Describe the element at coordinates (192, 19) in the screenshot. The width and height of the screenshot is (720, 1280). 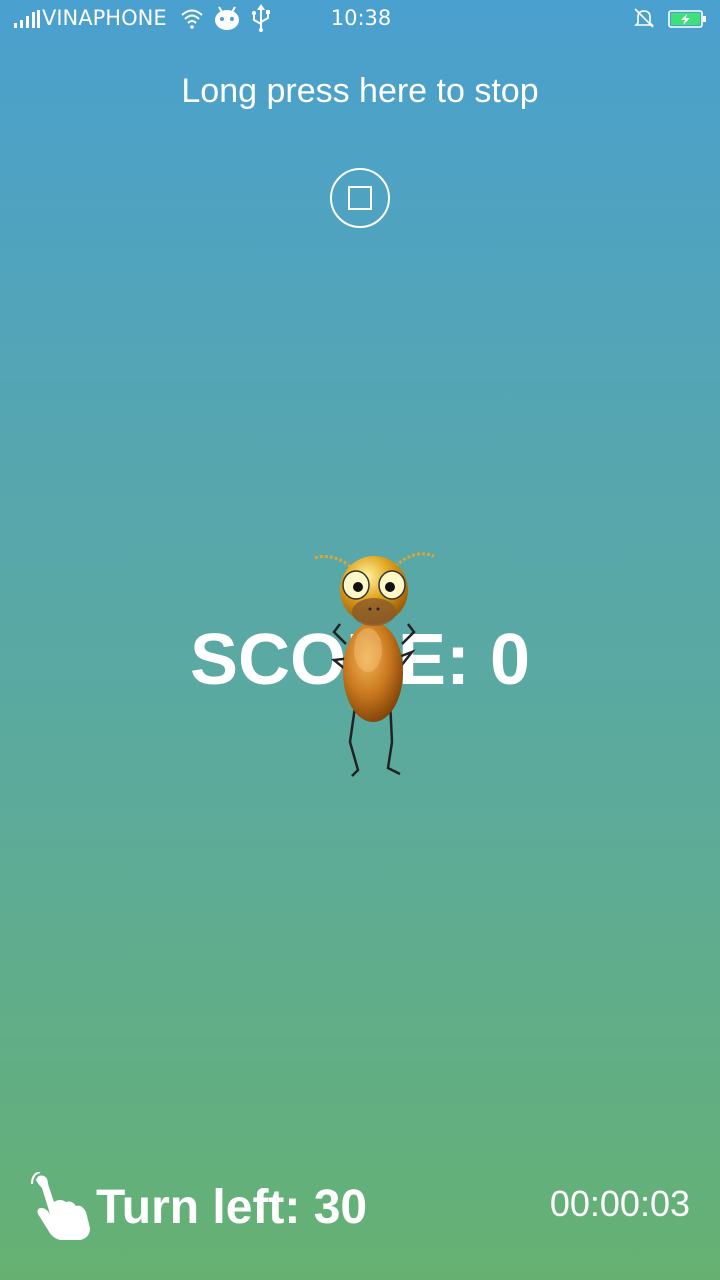
I see `wifi-icon` at that location.